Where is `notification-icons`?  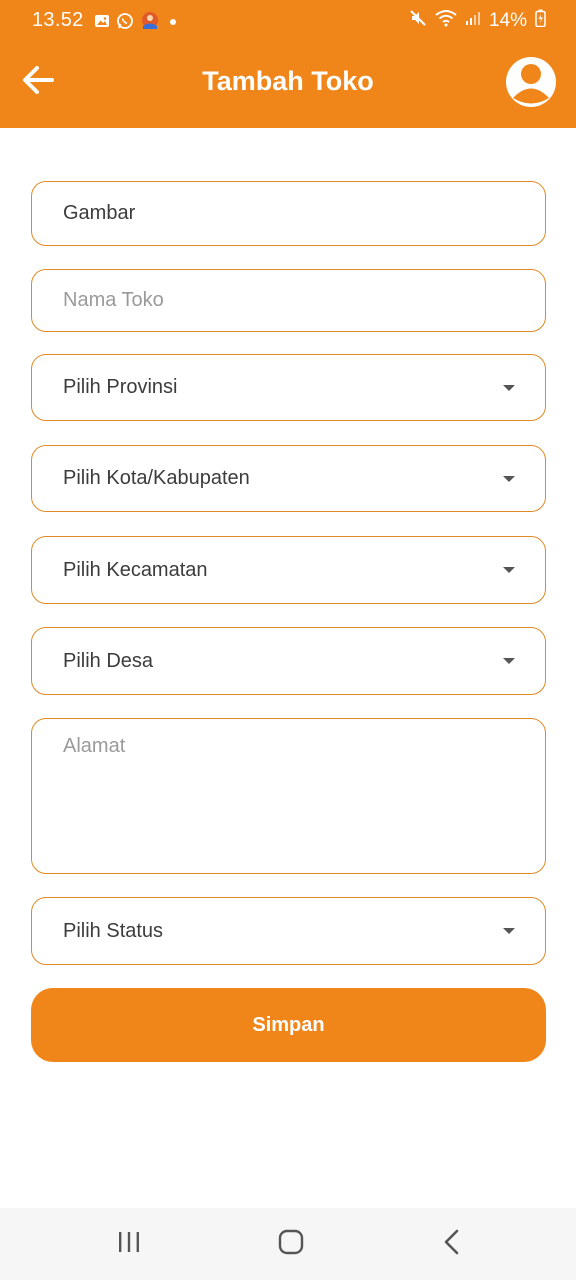 notification-icons is located at coordinates (137, 23).